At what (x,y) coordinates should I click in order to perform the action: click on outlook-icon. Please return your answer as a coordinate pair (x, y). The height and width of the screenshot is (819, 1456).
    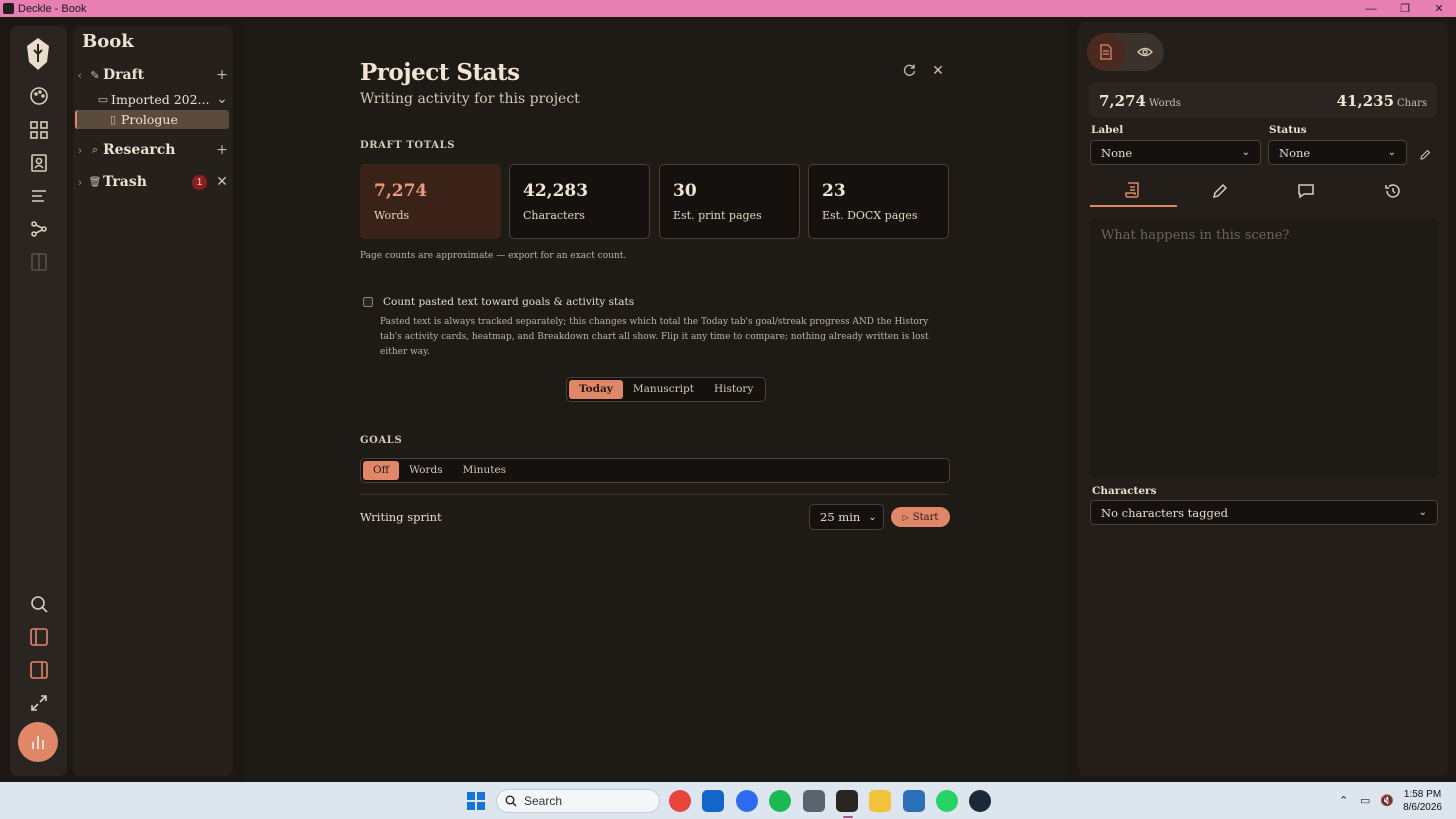
    Looking at the image, I should click on (713, 801).